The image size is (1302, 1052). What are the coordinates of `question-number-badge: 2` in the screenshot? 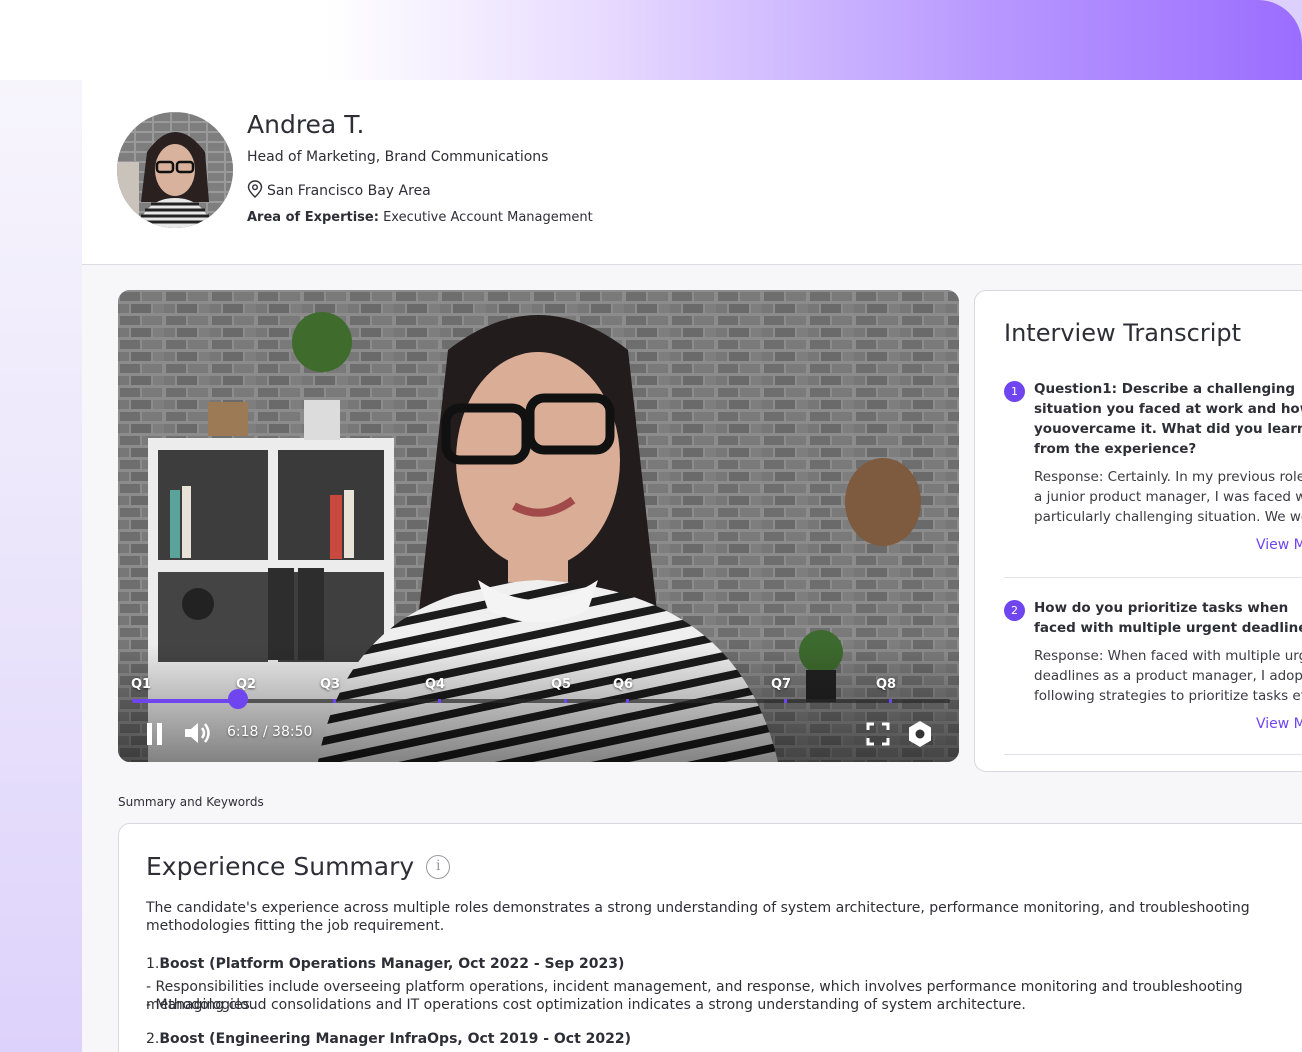 It's located at (1014, 610).